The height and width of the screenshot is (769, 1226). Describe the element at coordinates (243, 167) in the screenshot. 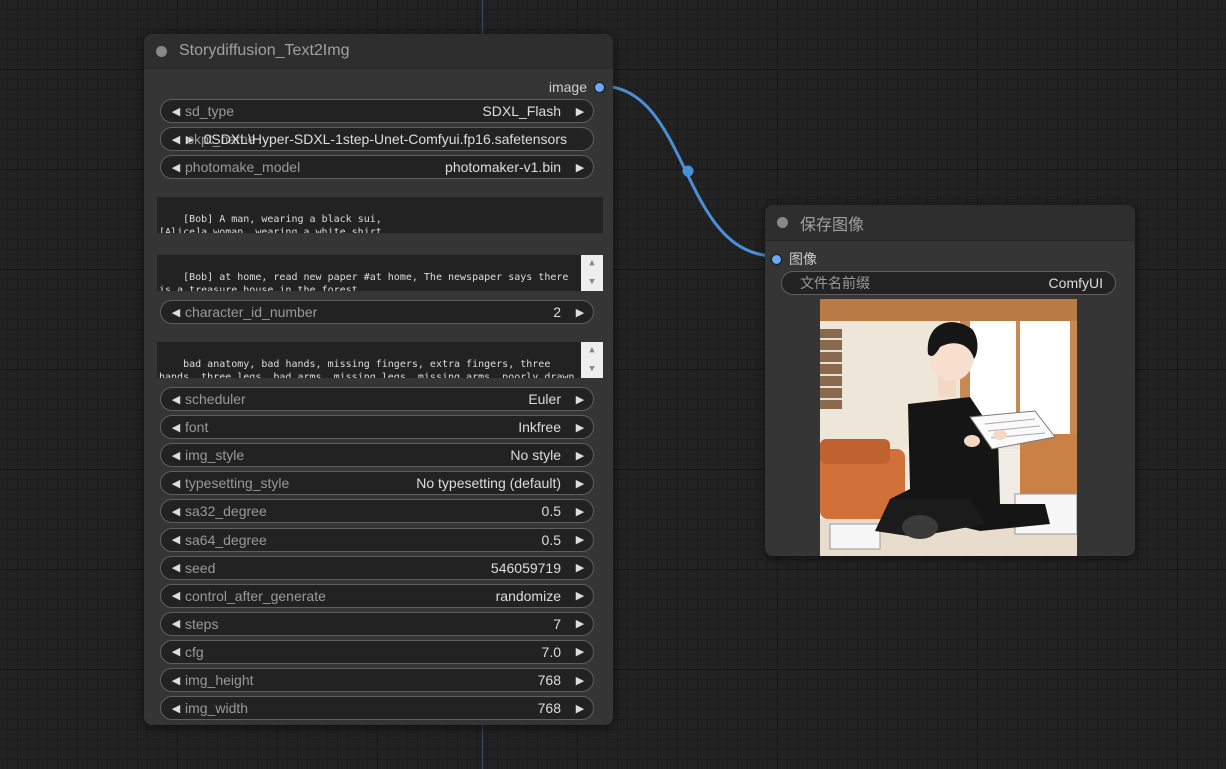

I see `widget-label: photomake_model` at that location.